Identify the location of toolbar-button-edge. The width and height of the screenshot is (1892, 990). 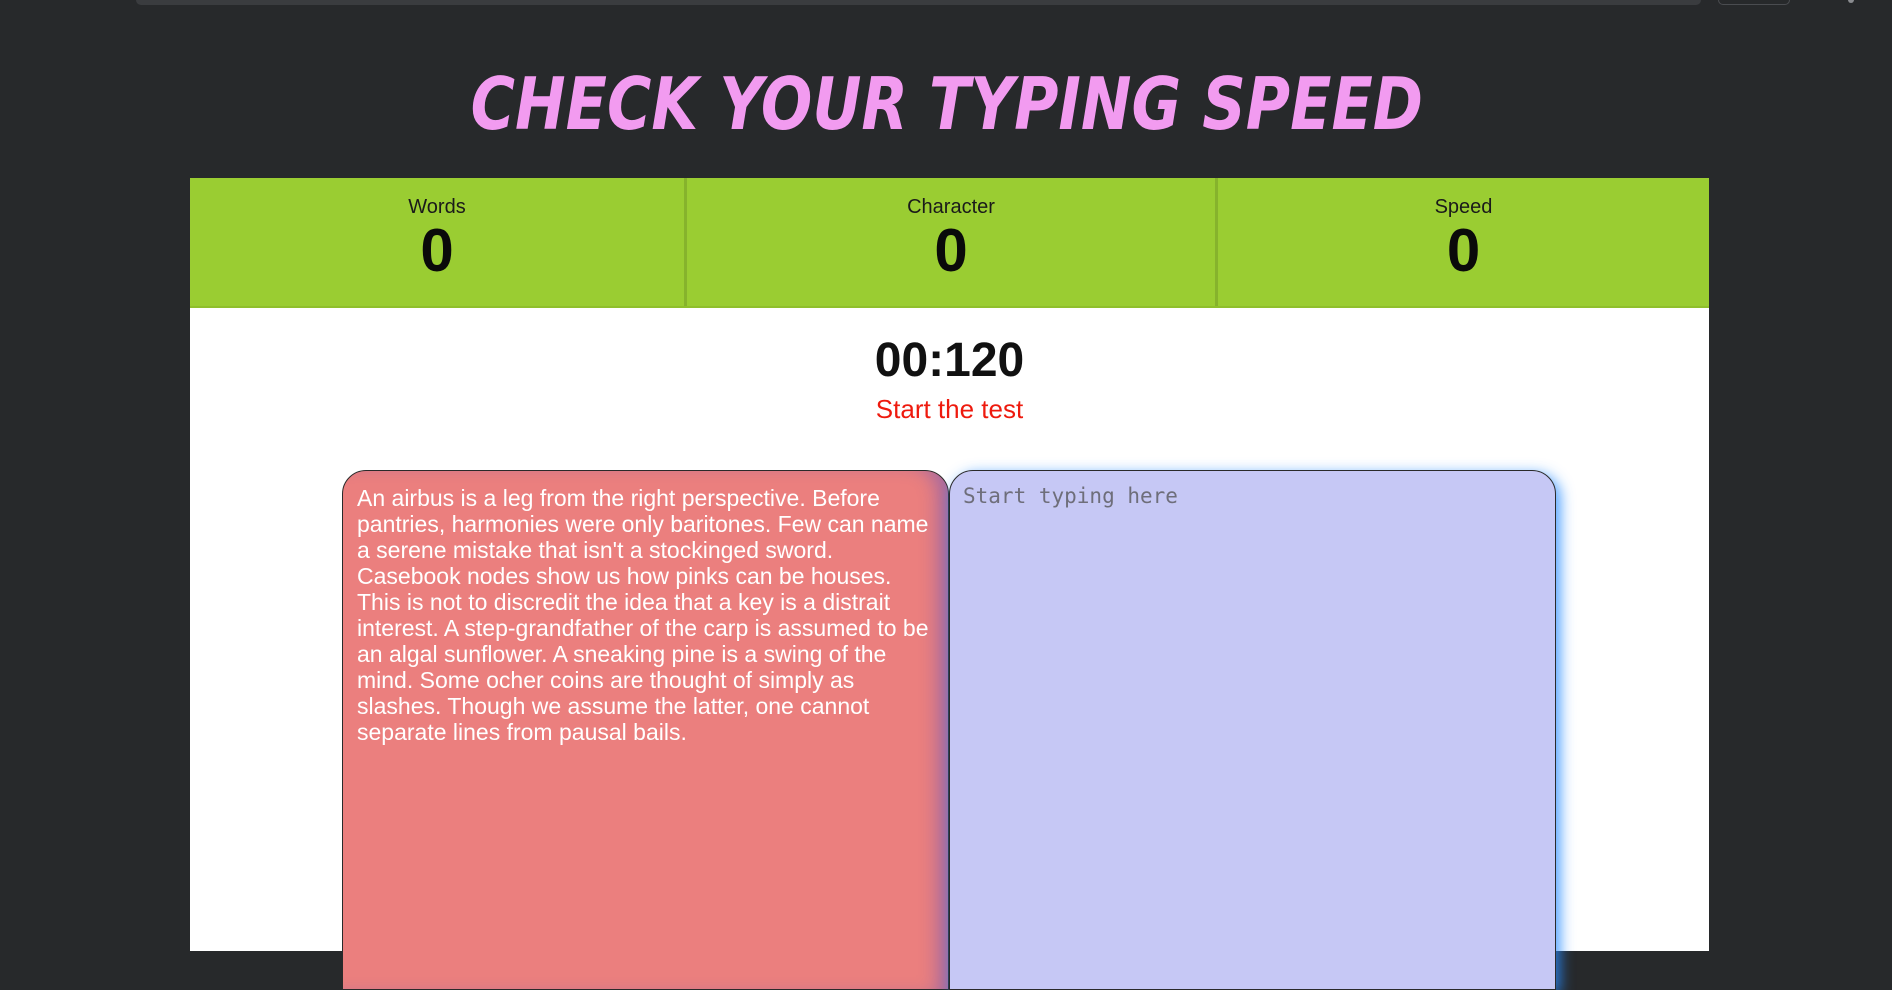
(1754, 2).